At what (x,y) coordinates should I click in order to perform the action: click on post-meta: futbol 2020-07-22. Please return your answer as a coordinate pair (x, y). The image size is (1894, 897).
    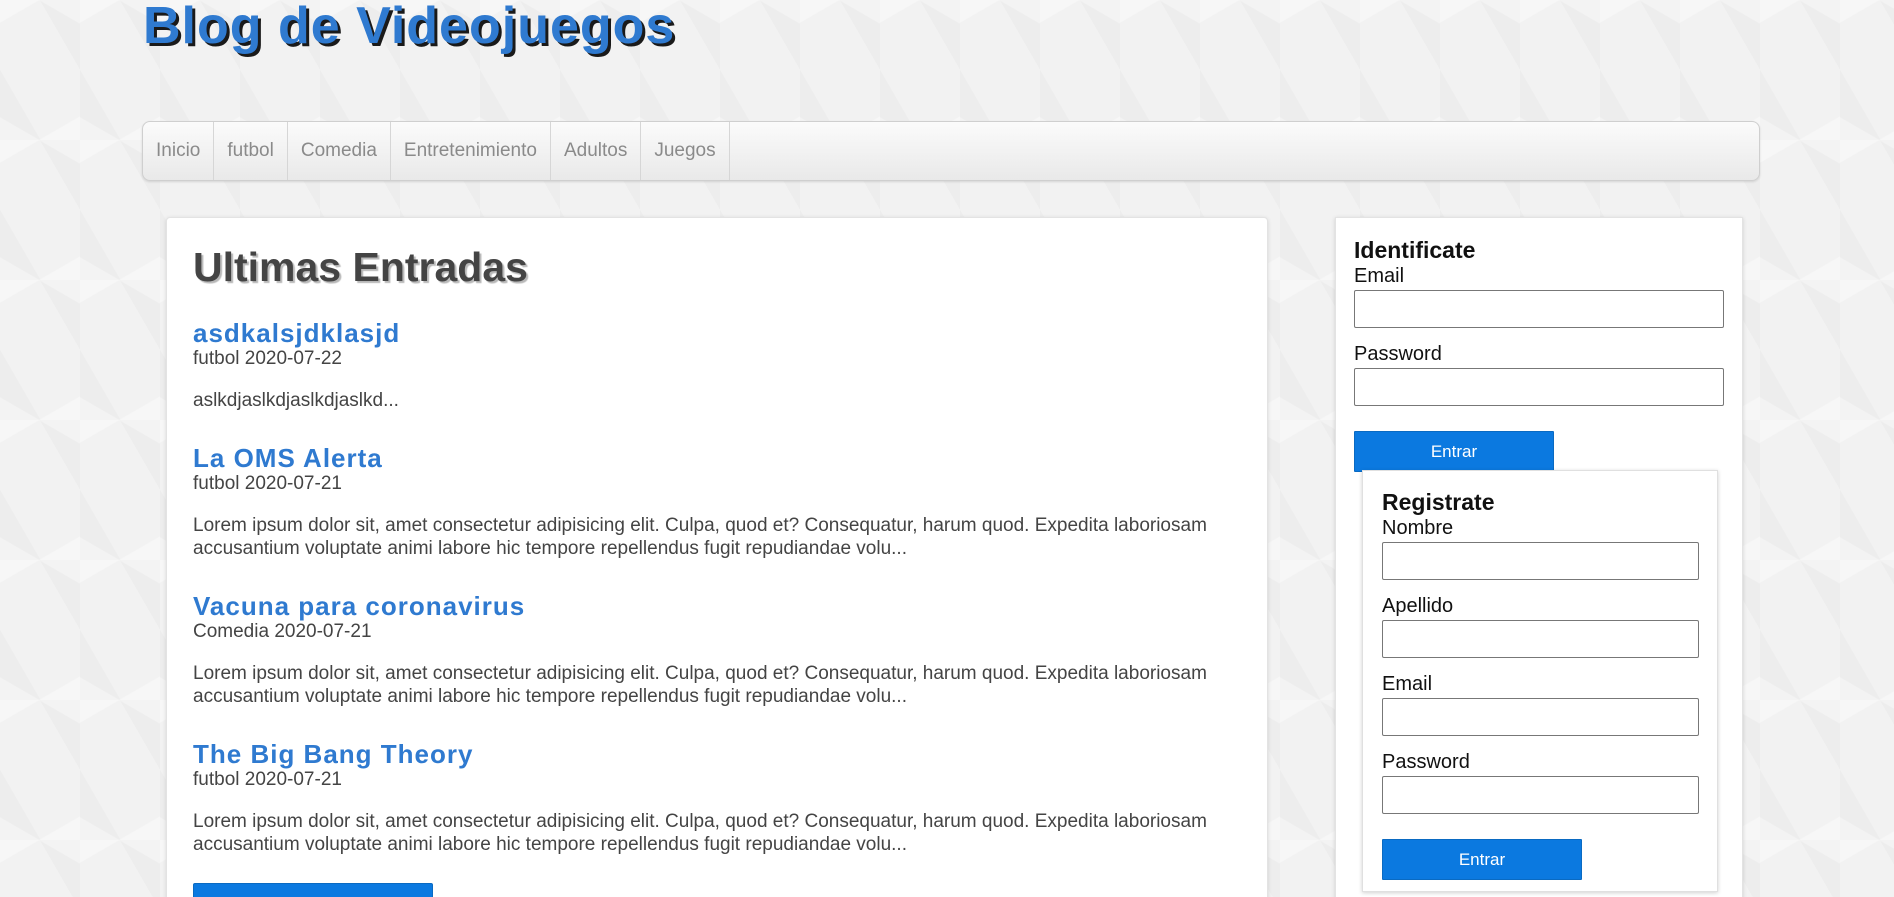
    Looking at the image, I should click on (267, 358).